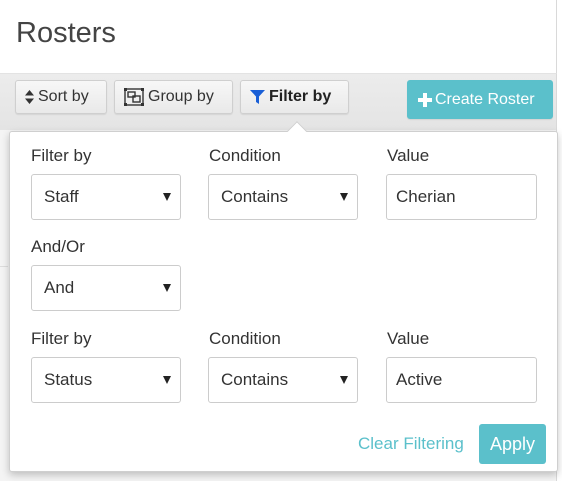 The width and height of the screenshot is (562, 481). What do you see at coordinates (181, 96) in the screenshot?
I see `group-by-label: Group by` at bounding box center [181, 96].